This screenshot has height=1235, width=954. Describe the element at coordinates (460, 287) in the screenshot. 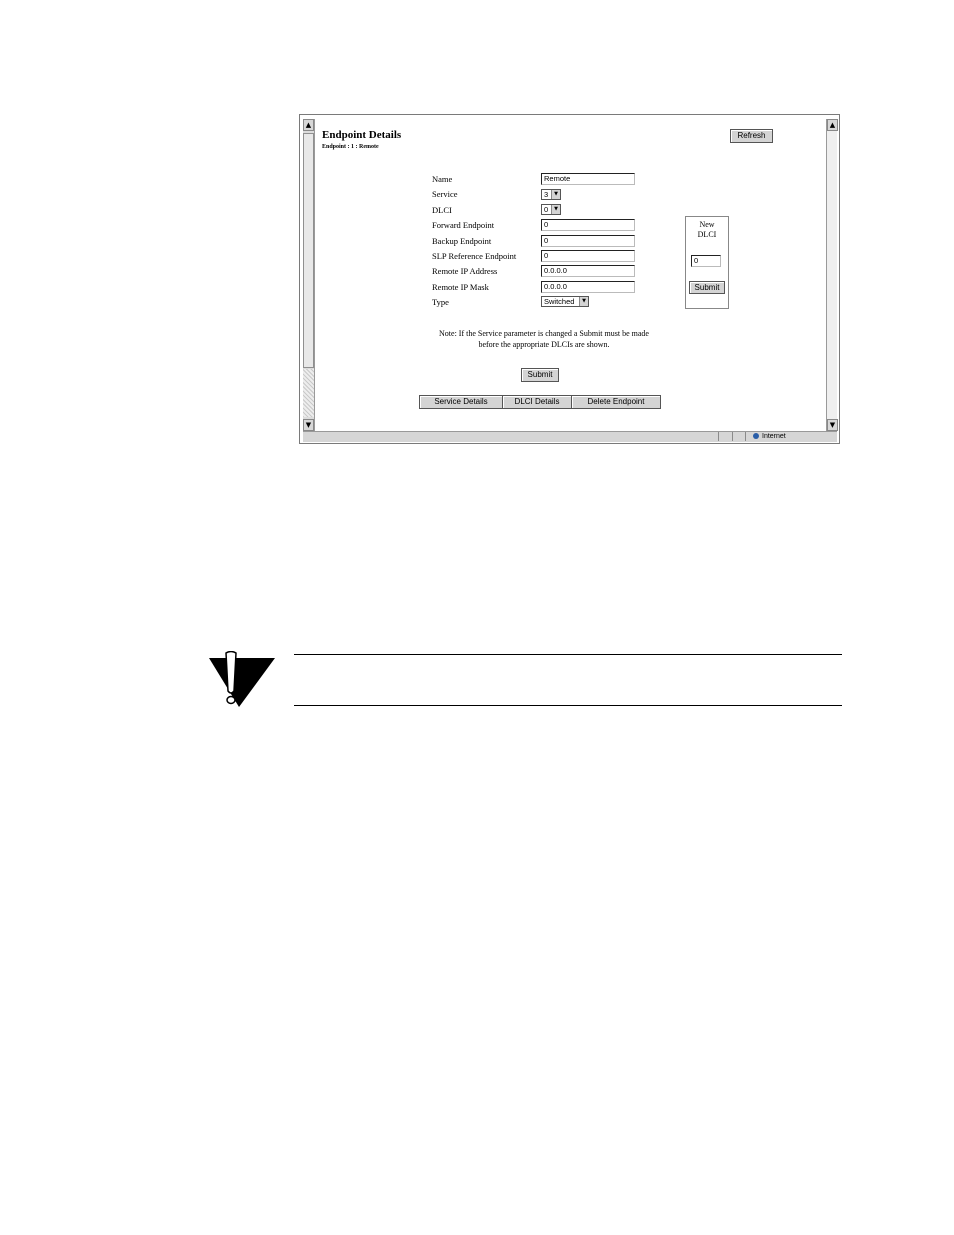

I see `remote-ip-mask-label: Remote IP Mask` at that location.